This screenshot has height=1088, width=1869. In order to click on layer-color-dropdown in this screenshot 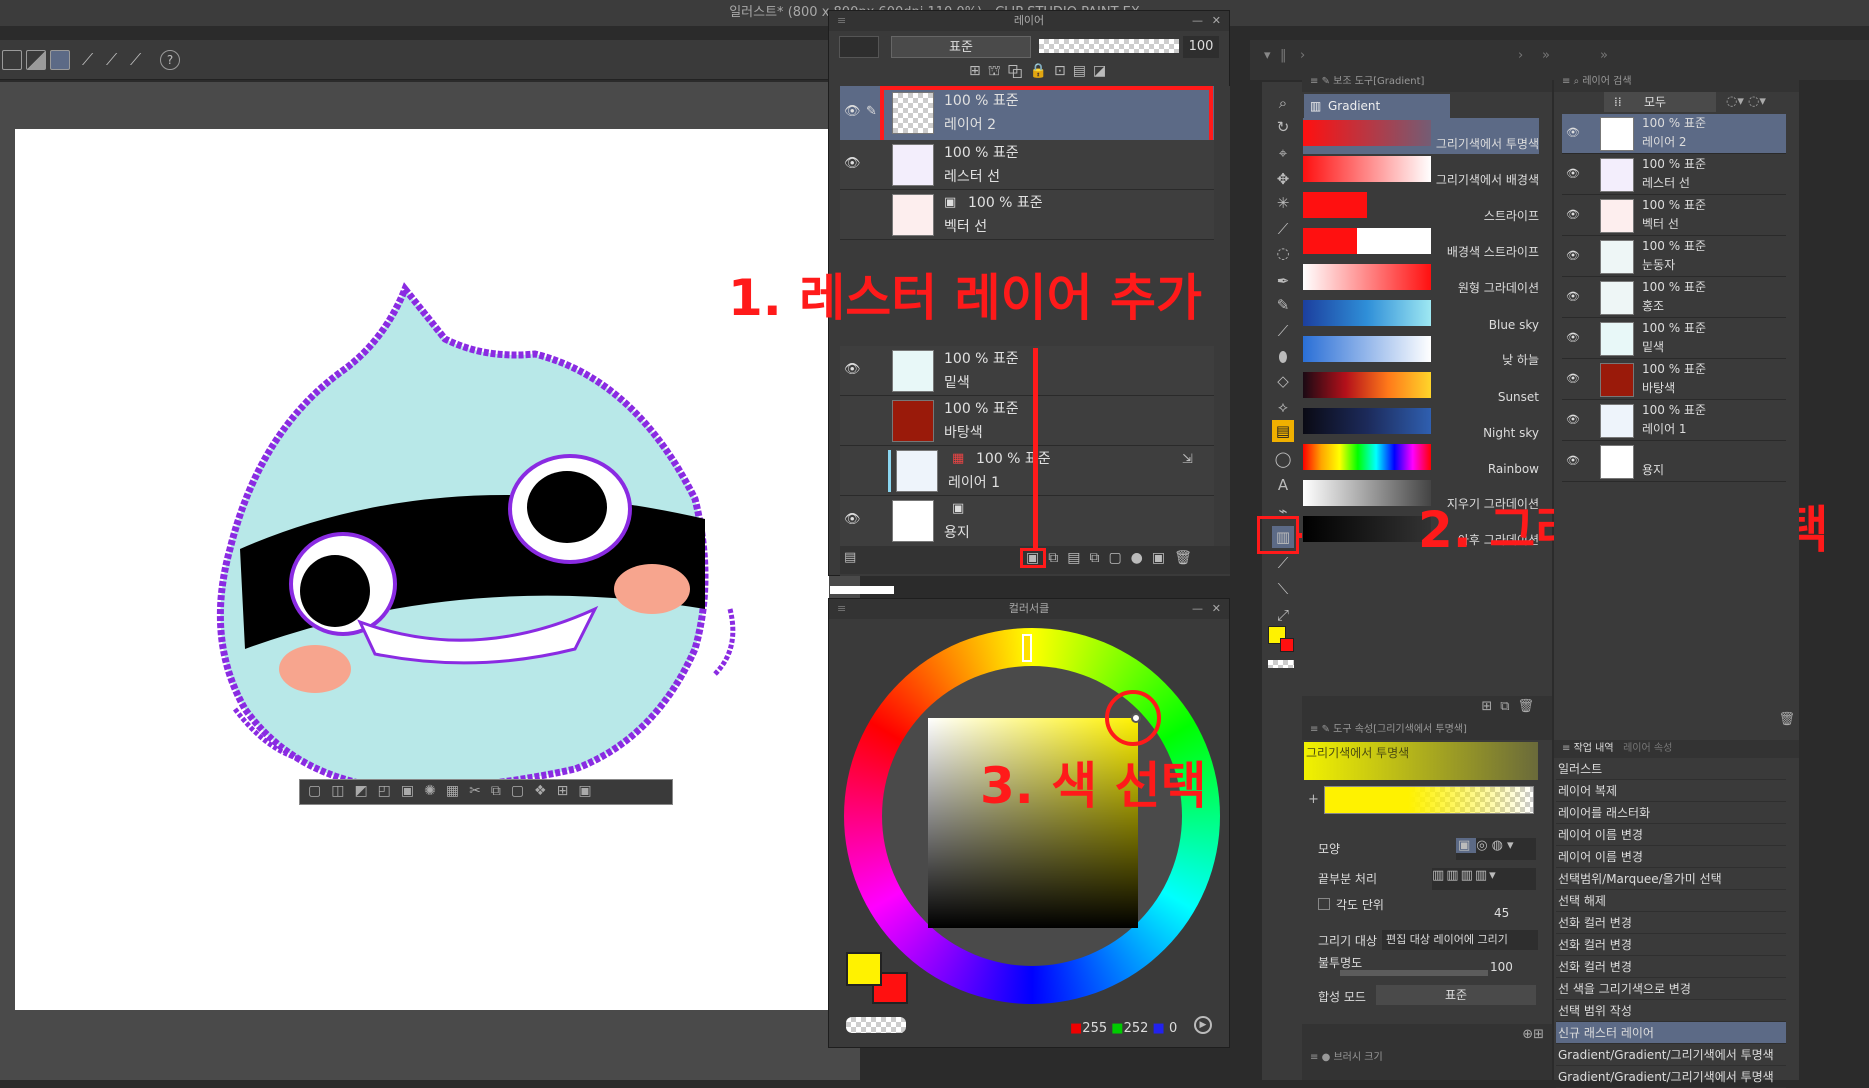, I will do `click(859, 47)`.